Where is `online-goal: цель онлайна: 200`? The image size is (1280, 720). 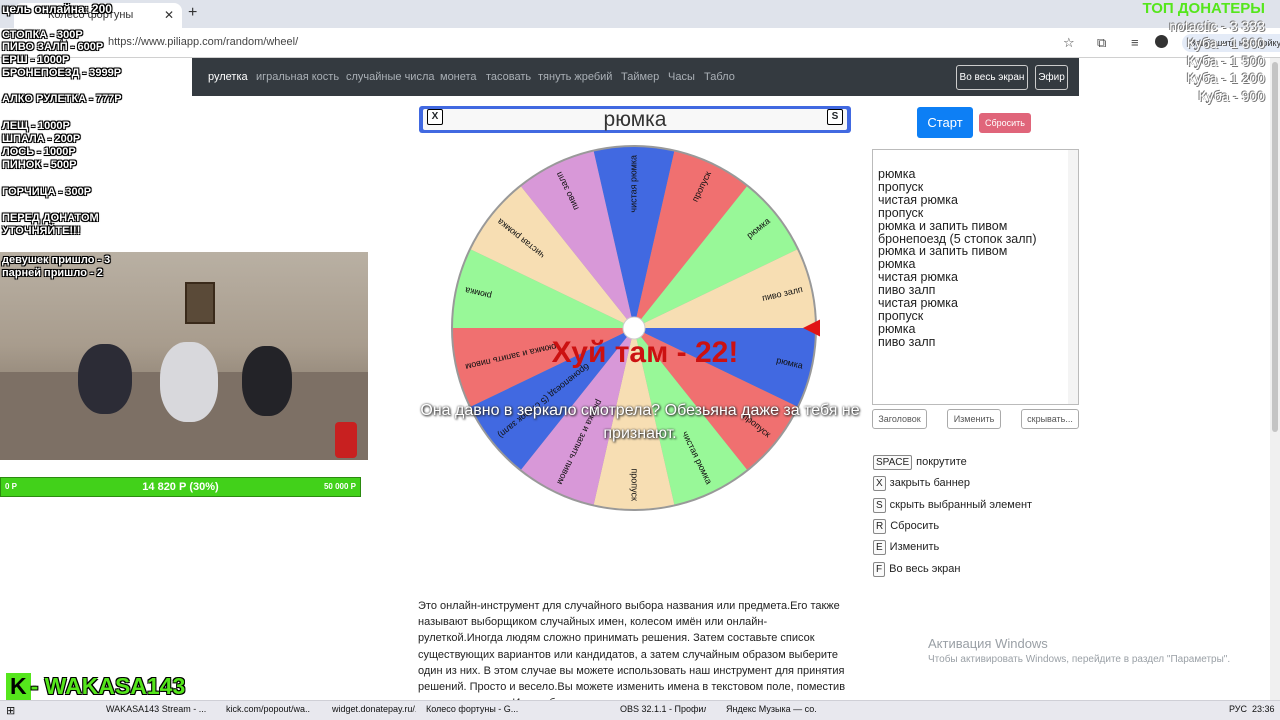
online-goal: цель онлайна: 200 is located at coordinates (57, 9).